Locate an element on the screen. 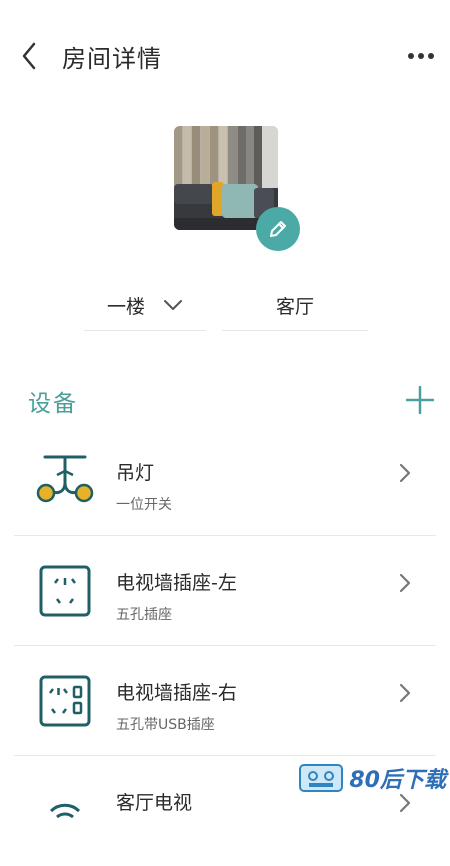 The height and width of the screenshot is (866, 450). devices-section-title: 设备 is located at coordinates (53, 404).